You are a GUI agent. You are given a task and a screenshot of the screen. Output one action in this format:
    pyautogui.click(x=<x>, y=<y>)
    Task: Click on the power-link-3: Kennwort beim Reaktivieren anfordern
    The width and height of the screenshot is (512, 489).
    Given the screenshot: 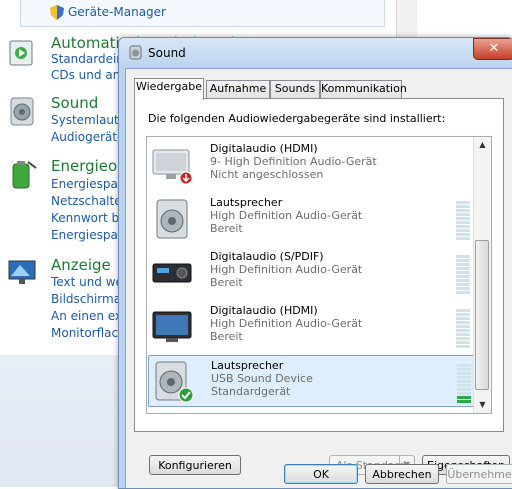 What is the action you would take?
    pyautogui.click(x=84, y=218)
    